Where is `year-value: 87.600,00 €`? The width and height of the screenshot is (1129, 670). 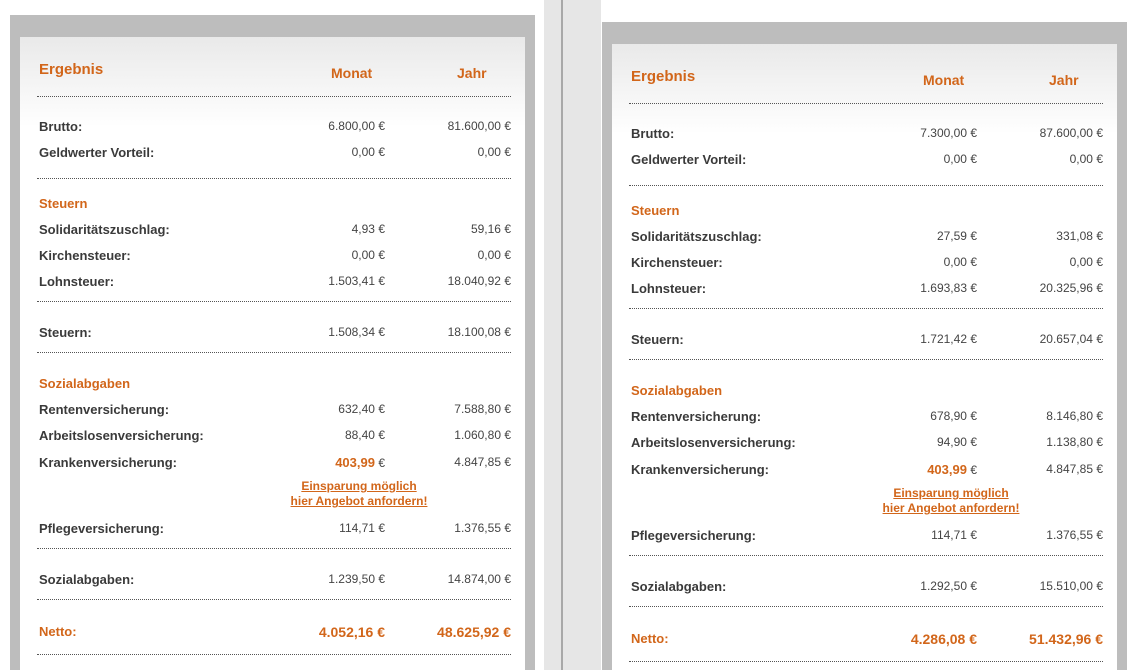 year-value: 87.600,00 € is located at coordinates (1071, 133).